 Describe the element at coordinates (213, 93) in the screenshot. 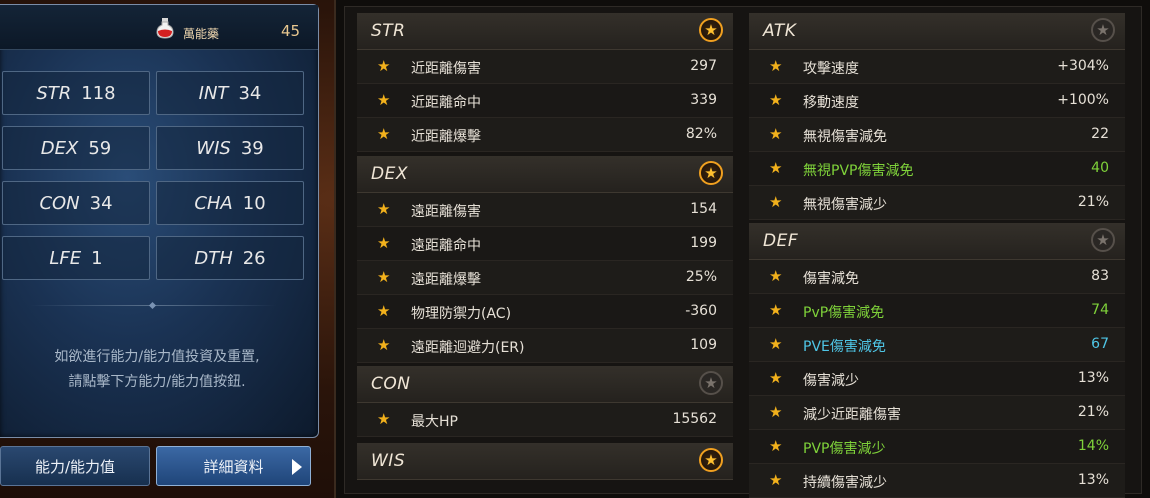

I see `stat-label: INT` at that location.